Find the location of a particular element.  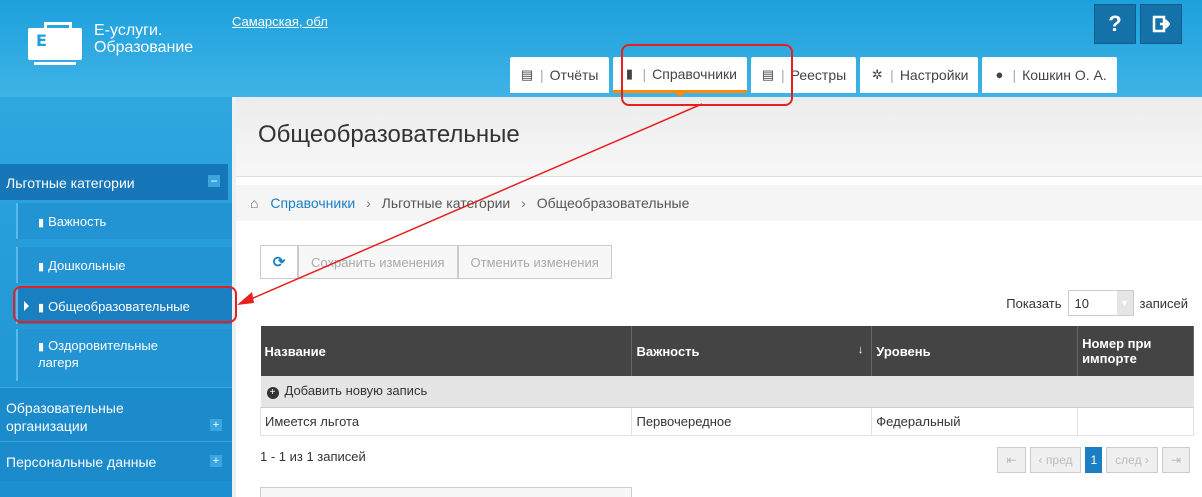

logout-icon is located at coordinates (1161, 24).